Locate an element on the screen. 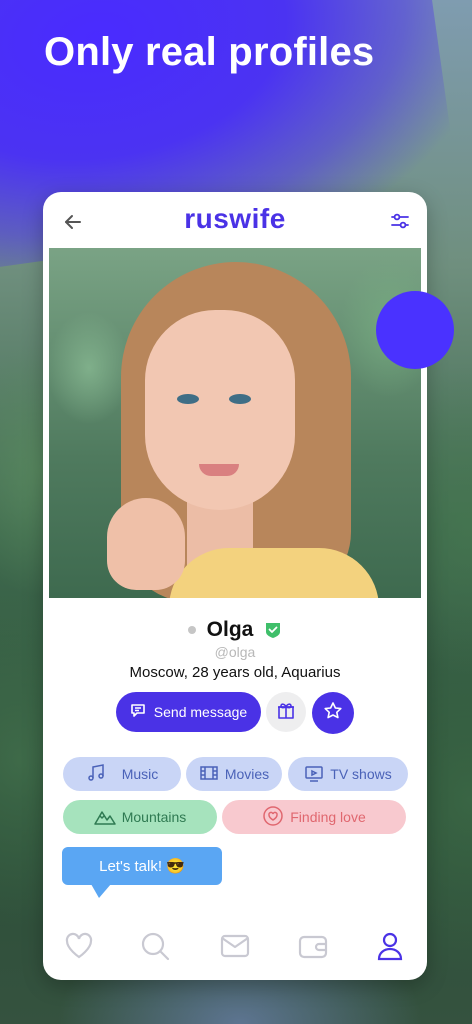  headline: Only real profiles is located at coordinates (209, 52).